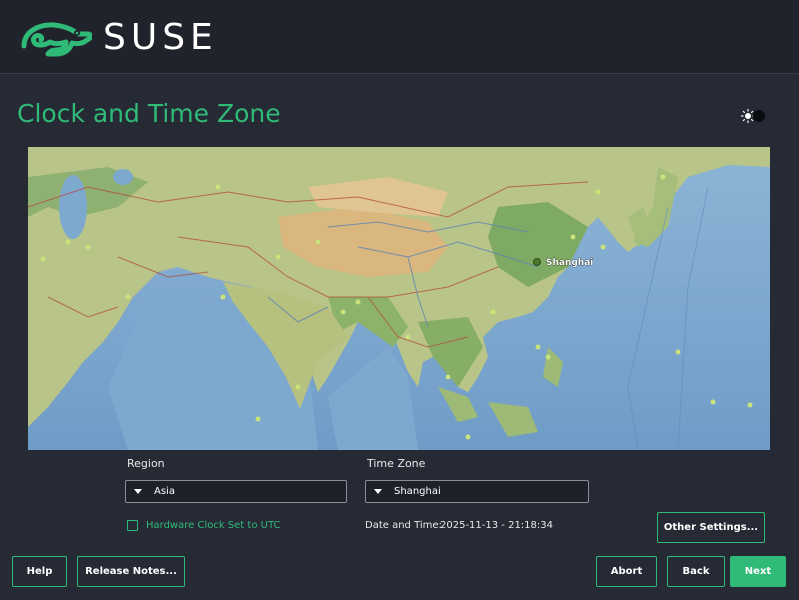  Describe the element at coordinates (403, 525) in the screenshot. I see `date-time-label: Date and Time:` at that location.